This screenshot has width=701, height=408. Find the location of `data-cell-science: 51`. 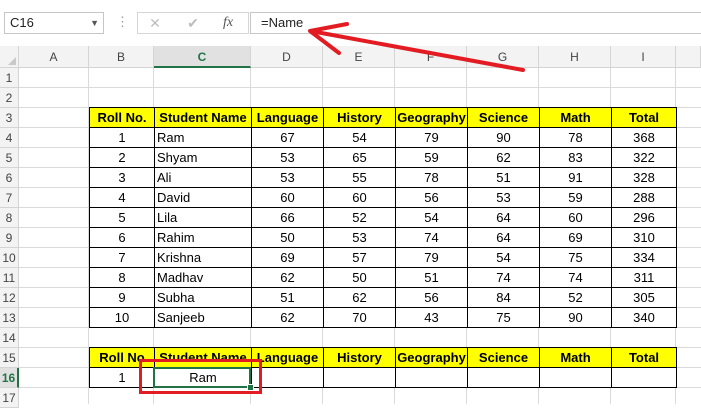

data-cell-science: 51 is located at coordinates (503, 177).